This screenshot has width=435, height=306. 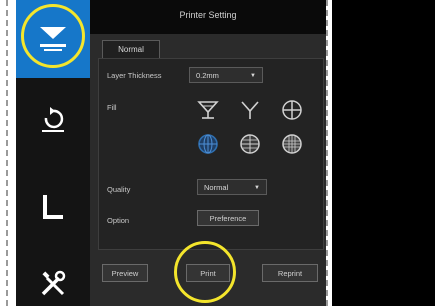 I want to click on title-bar: Printer Setting, so click(x=208, y=17).